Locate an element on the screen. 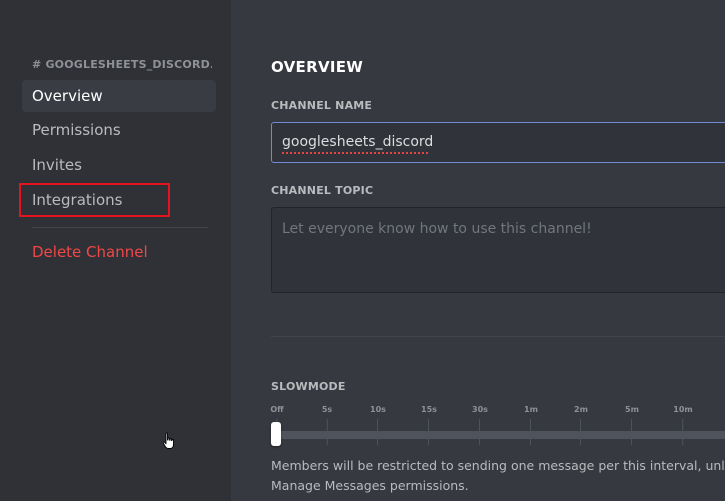 This screenshot has height=501, width=725. integrations-highlight-box is located at coordinates (94, 200).